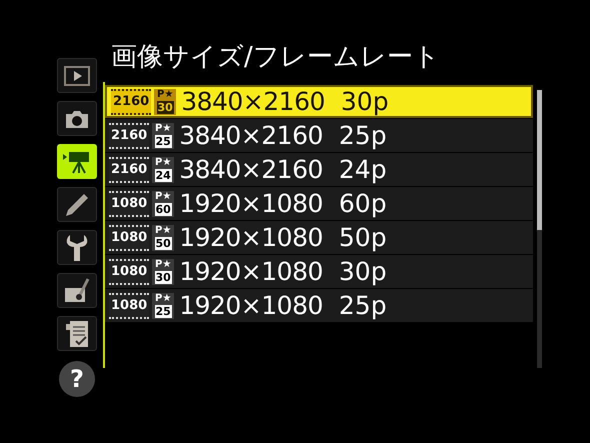 The image size is (590, 443). What do you see at coordinates (362, 203) in the screenshot?
I see `frame-rate: 60p` at bounding box center [362, 203].